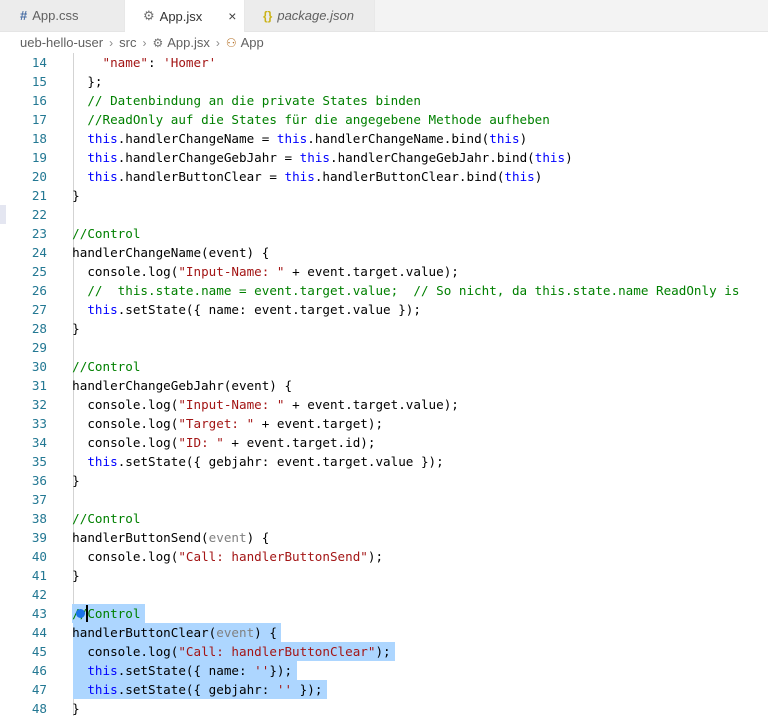 This screenshot has width=768, height=716. What do you see at coordinates (384, 328) in the screenshot?
I see `code-line: 28 }` at bounding box center [384, 328].